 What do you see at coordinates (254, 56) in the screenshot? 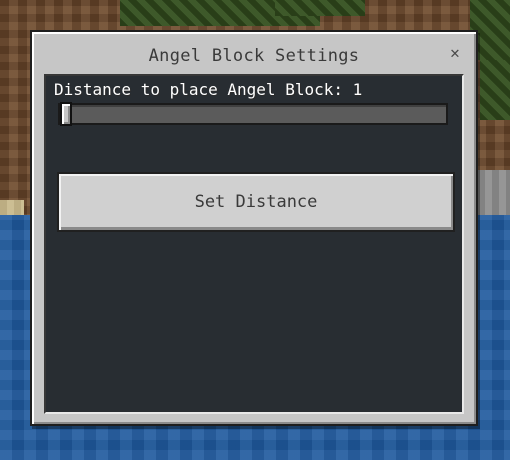
I see `dialog-title: Angel Block Settings` at bounding box center [254, 56].